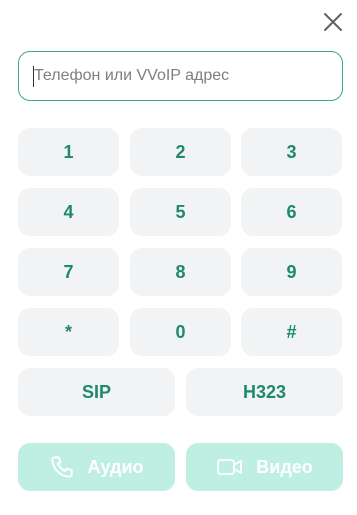 This screenshot has width=357, height=515. I want to click on close-icon, so click(333, 22).